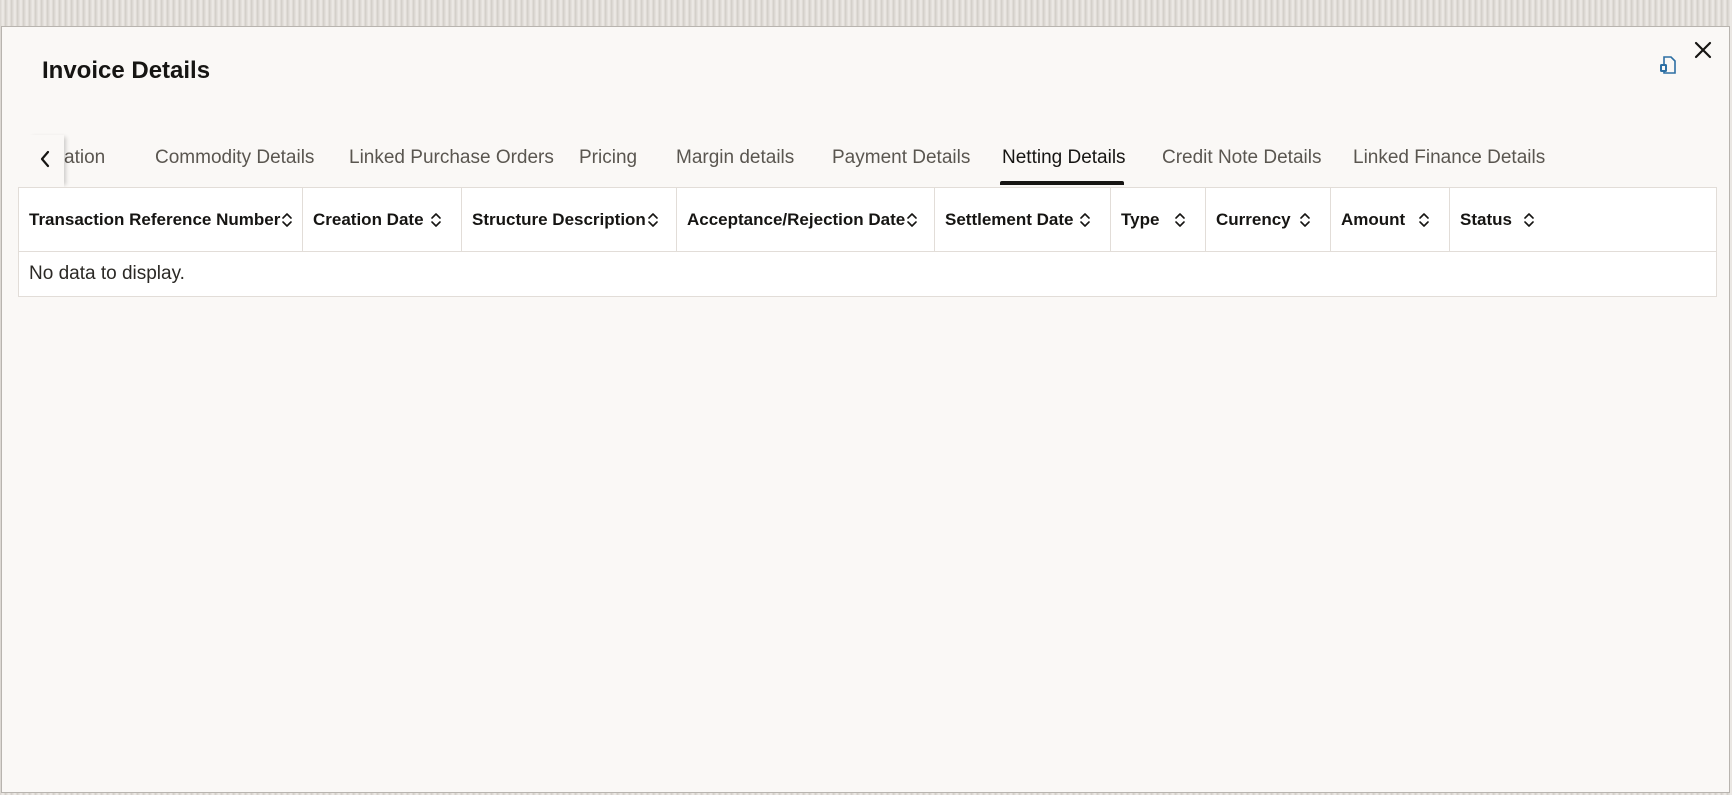 Image resolution: width=1732 pixels, height=795 pixels. Describe the element at coordinates (1449, 158) in the screenshot. I see `tab-linked-finance-details: Linked Finance Details` at that location.